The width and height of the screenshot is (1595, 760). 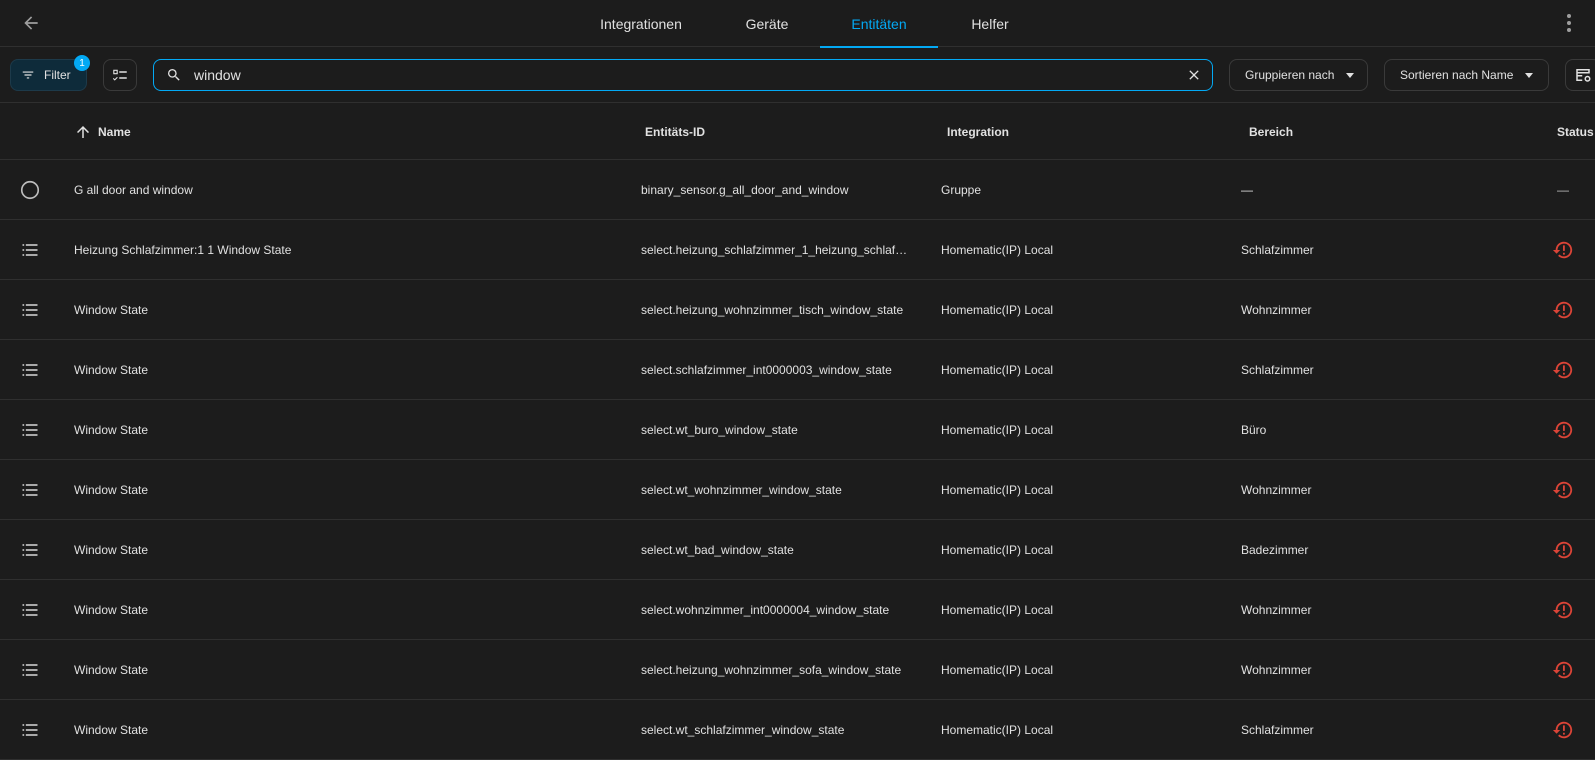 I want to click on column-header-status: Status, so click(x=1575, y=131).